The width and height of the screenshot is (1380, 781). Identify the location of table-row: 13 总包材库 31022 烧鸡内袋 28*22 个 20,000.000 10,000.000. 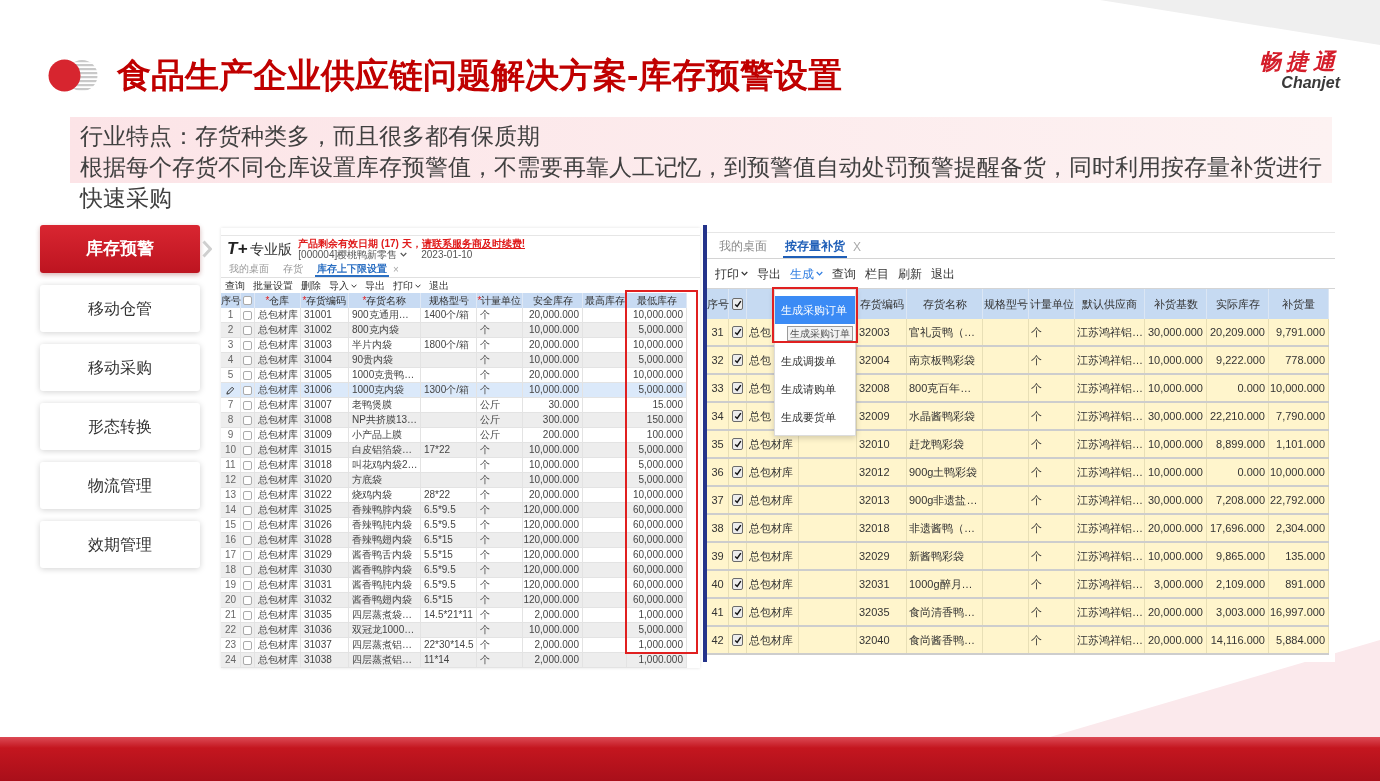
(454, 495).